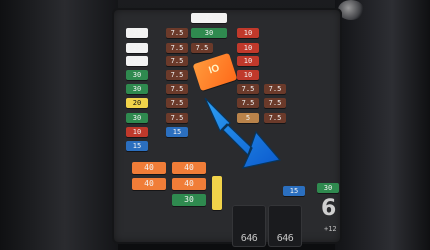 This screenshot has height=250, width=430. I want to click on fuse: 20, so click(137, 103).